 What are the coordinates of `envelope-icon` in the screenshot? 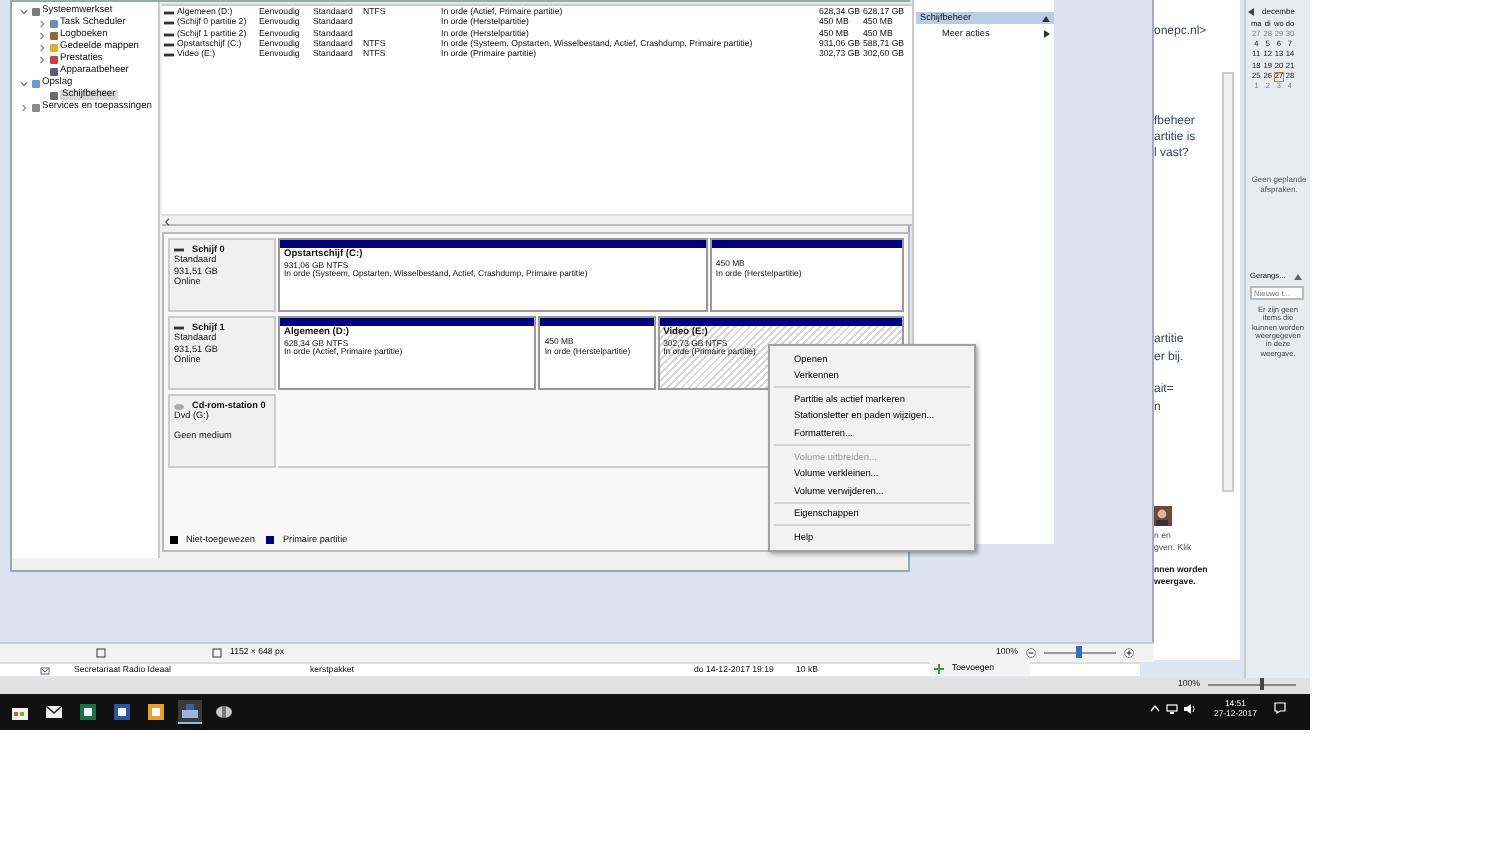 It's located at (54, 712).